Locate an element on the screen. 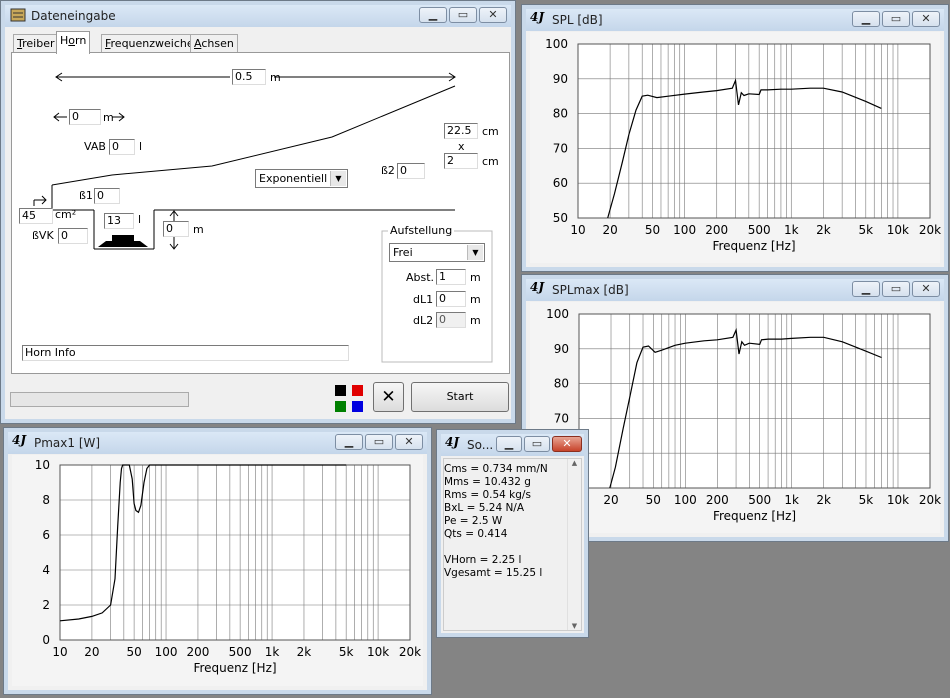 This screenshot has width=950, height=698. y-tick-label: 80 is located at coordinates (560, 114).